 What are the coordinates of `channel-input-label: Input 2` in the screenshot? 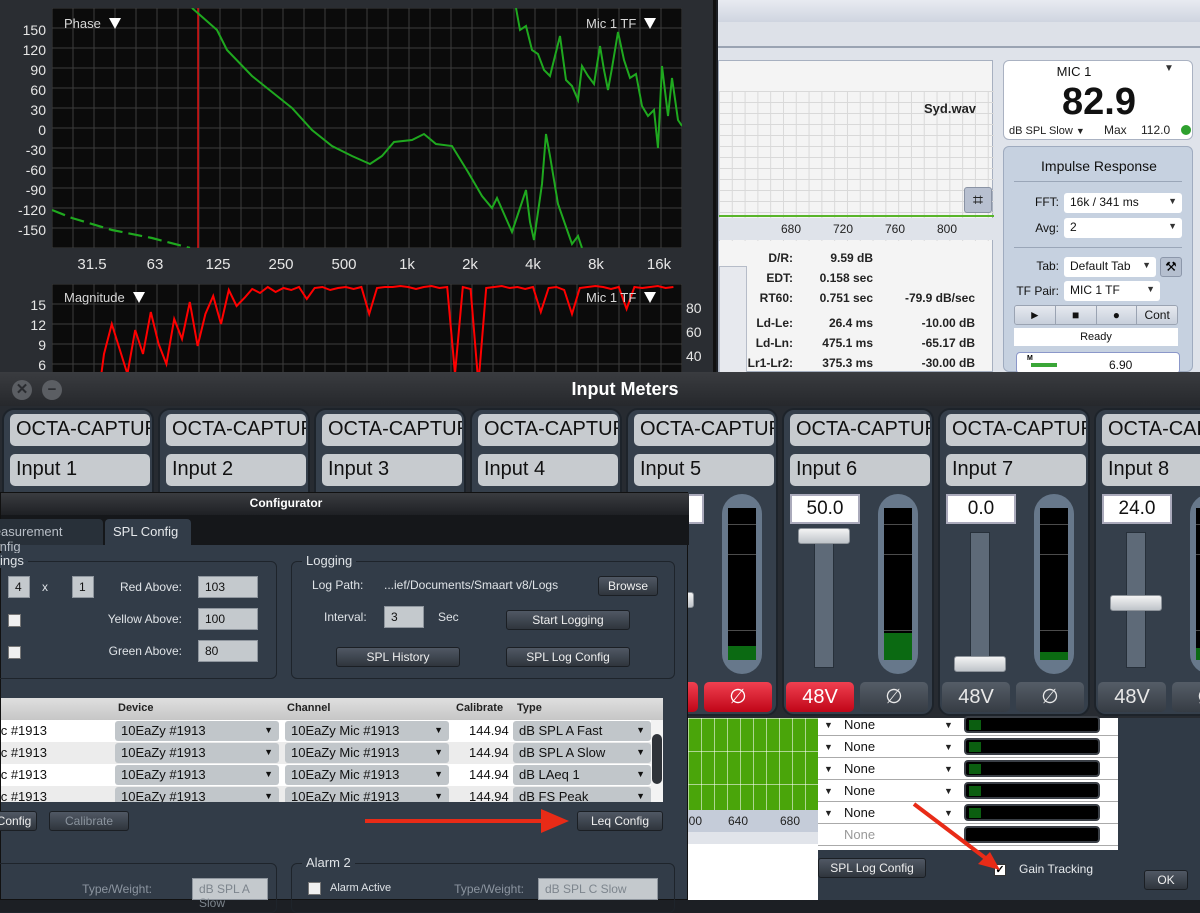 It's located at (236, 470).